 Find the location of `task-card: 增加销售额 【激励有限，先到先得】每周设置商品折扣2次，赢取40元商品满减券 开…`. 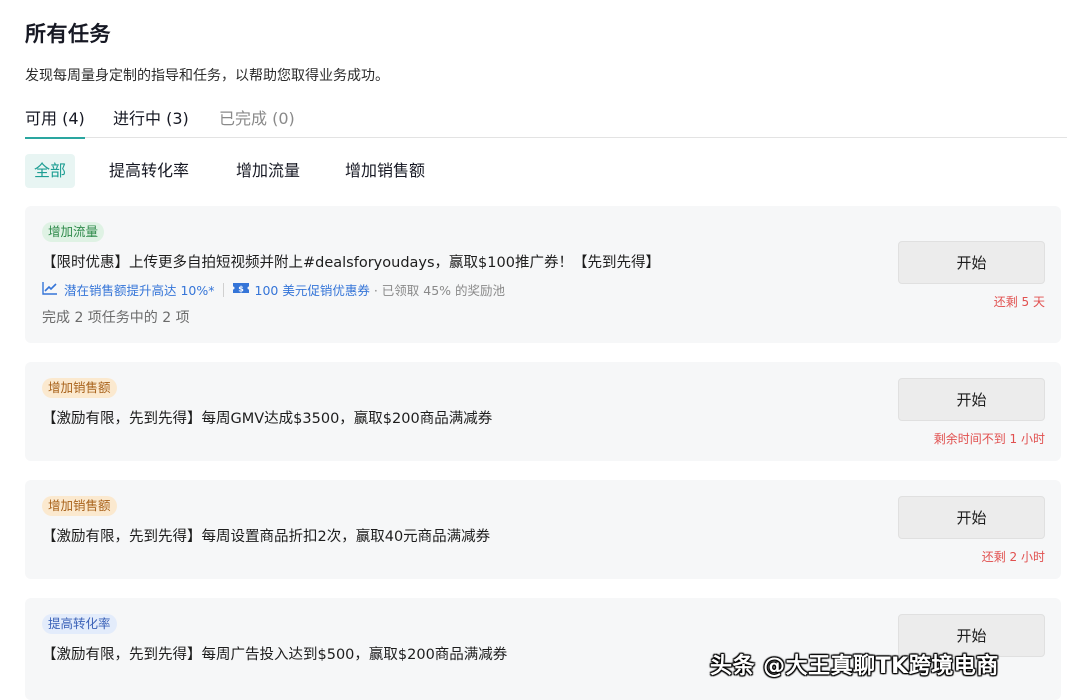

task-card: 增加销售额 【激励有限，先到先得】每周设置商品折扣2次，赢取40元商品满减券 开… is located at coordinates (543, 529).